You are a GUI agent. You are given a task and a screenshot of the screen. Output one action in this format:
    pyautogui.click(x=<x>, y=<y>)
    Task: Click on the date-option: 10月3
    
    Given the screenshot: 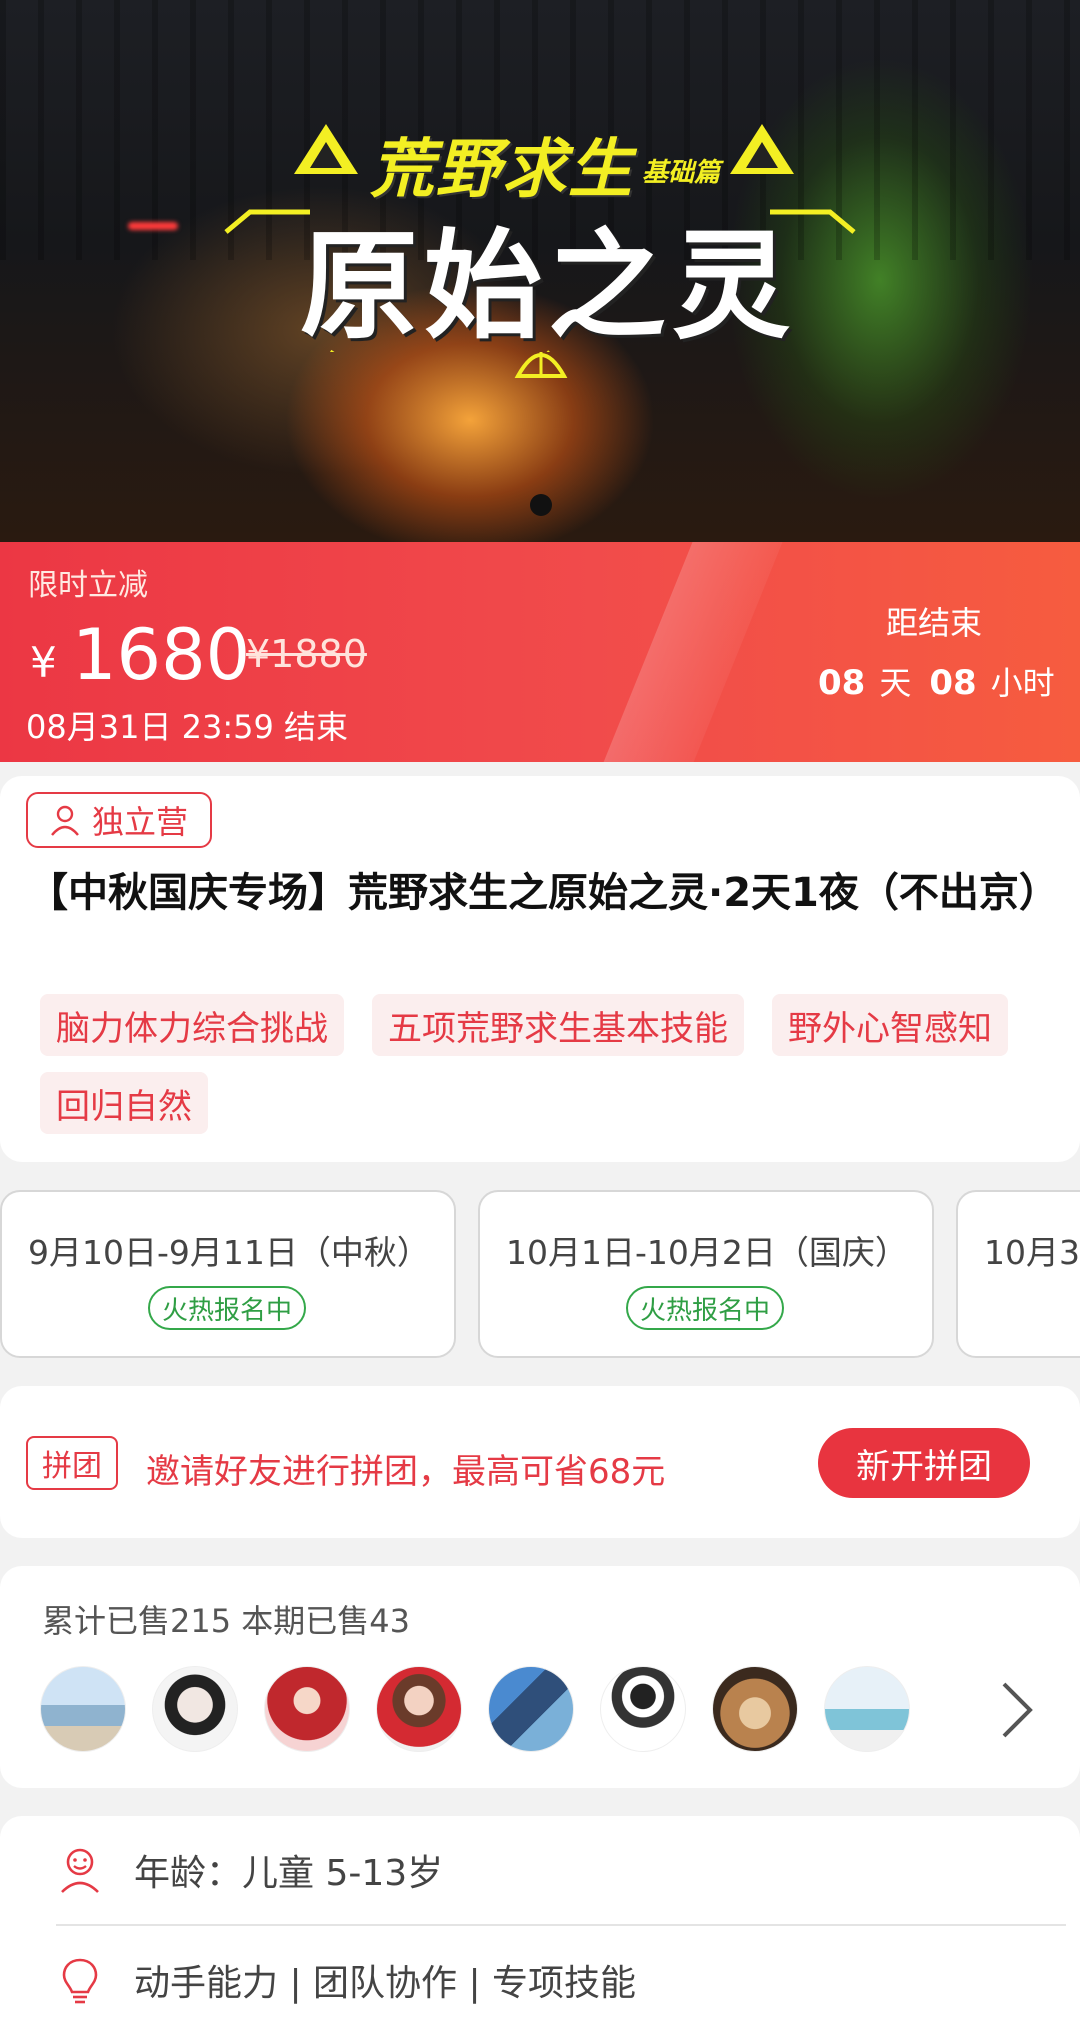 What is the action you would take?
    pyautogui.click(x=1018, y=1274)
    